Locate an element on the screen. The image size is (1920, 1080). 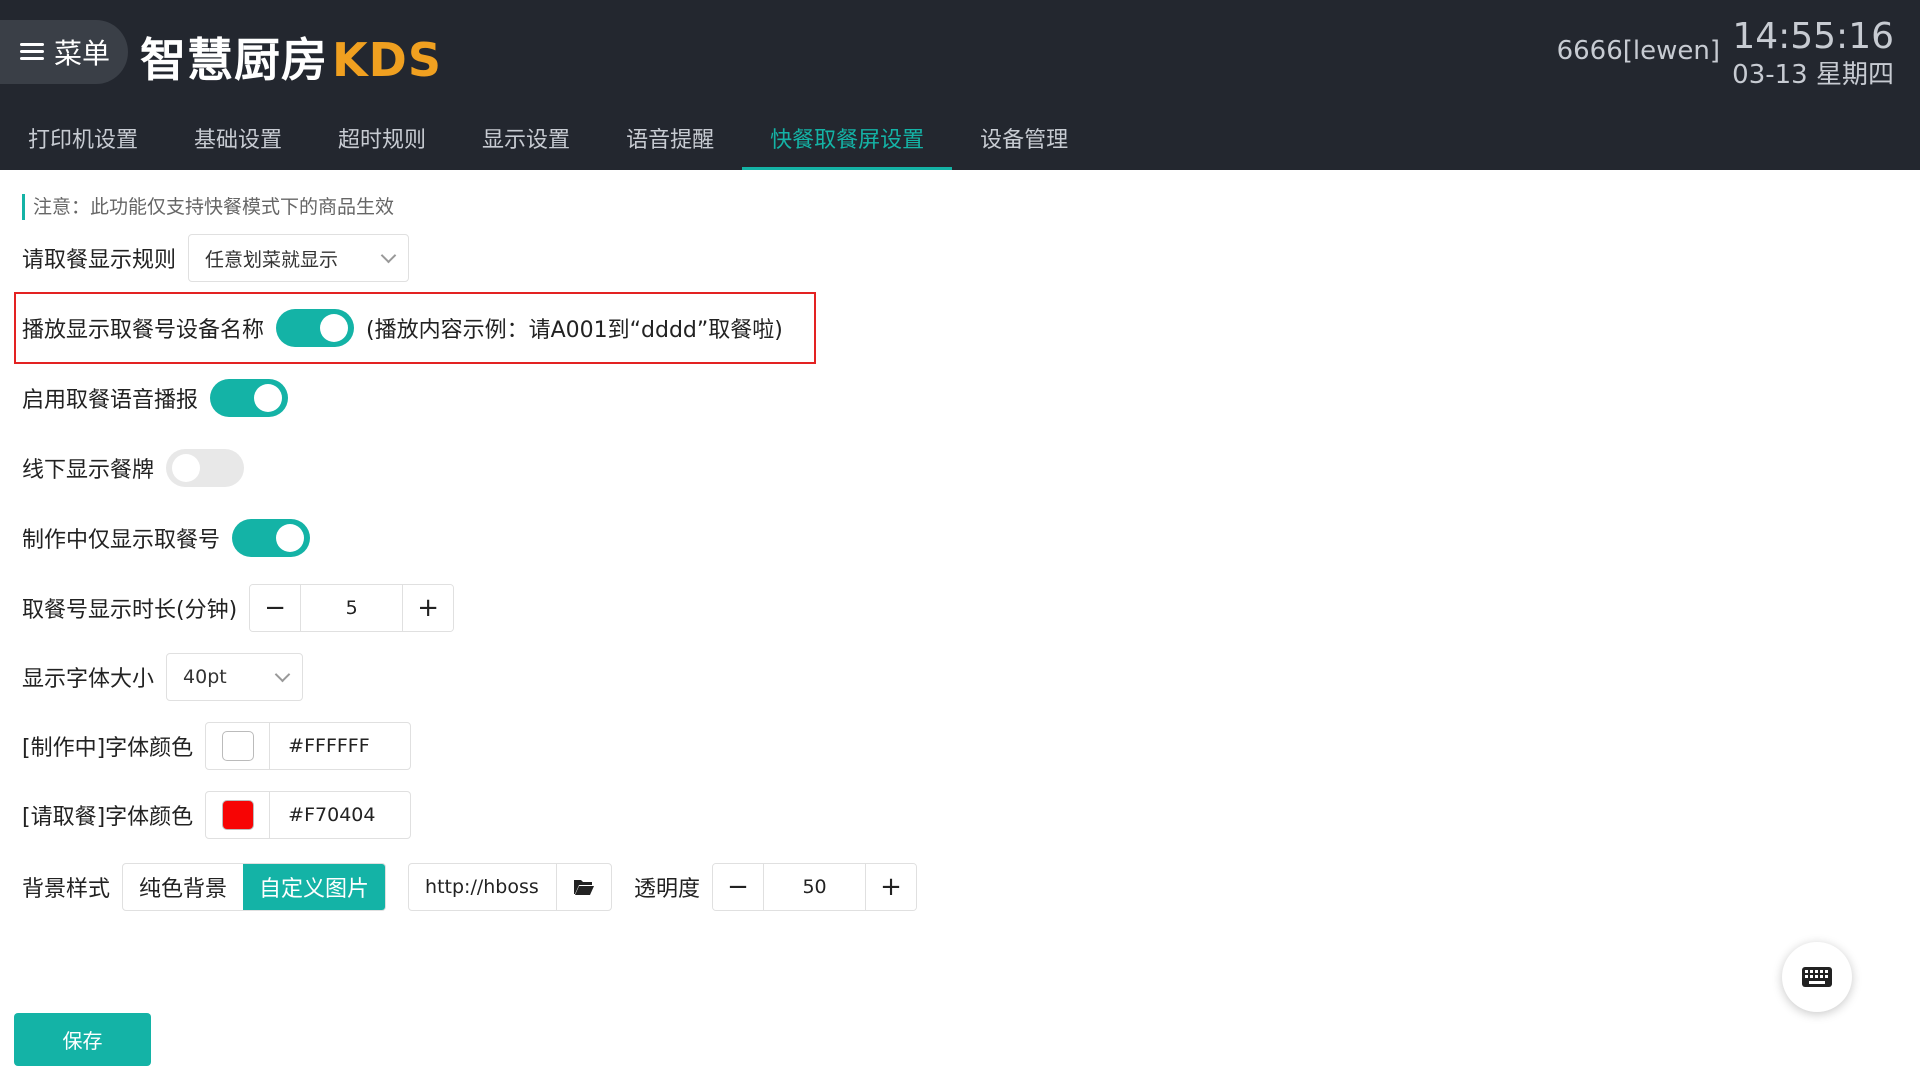
pickup-color-label: [请取餐]字体颜色 is located at coordinates (108, 817).